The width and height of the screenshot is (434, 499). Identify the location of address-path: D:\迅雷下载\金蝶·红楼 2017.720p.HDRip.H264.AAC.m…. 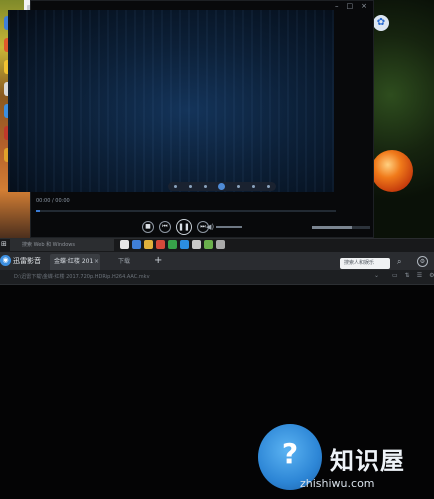
(82, 276).